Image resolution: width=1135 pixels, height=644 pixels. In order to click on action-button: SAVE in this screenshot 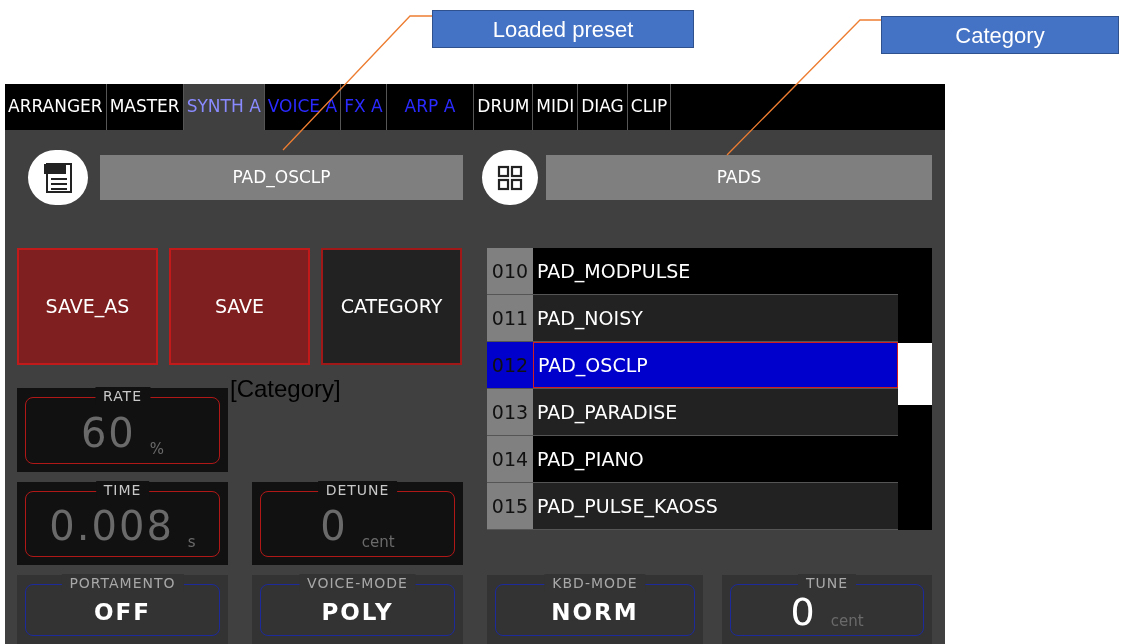, I will do `click(239, 306)`.